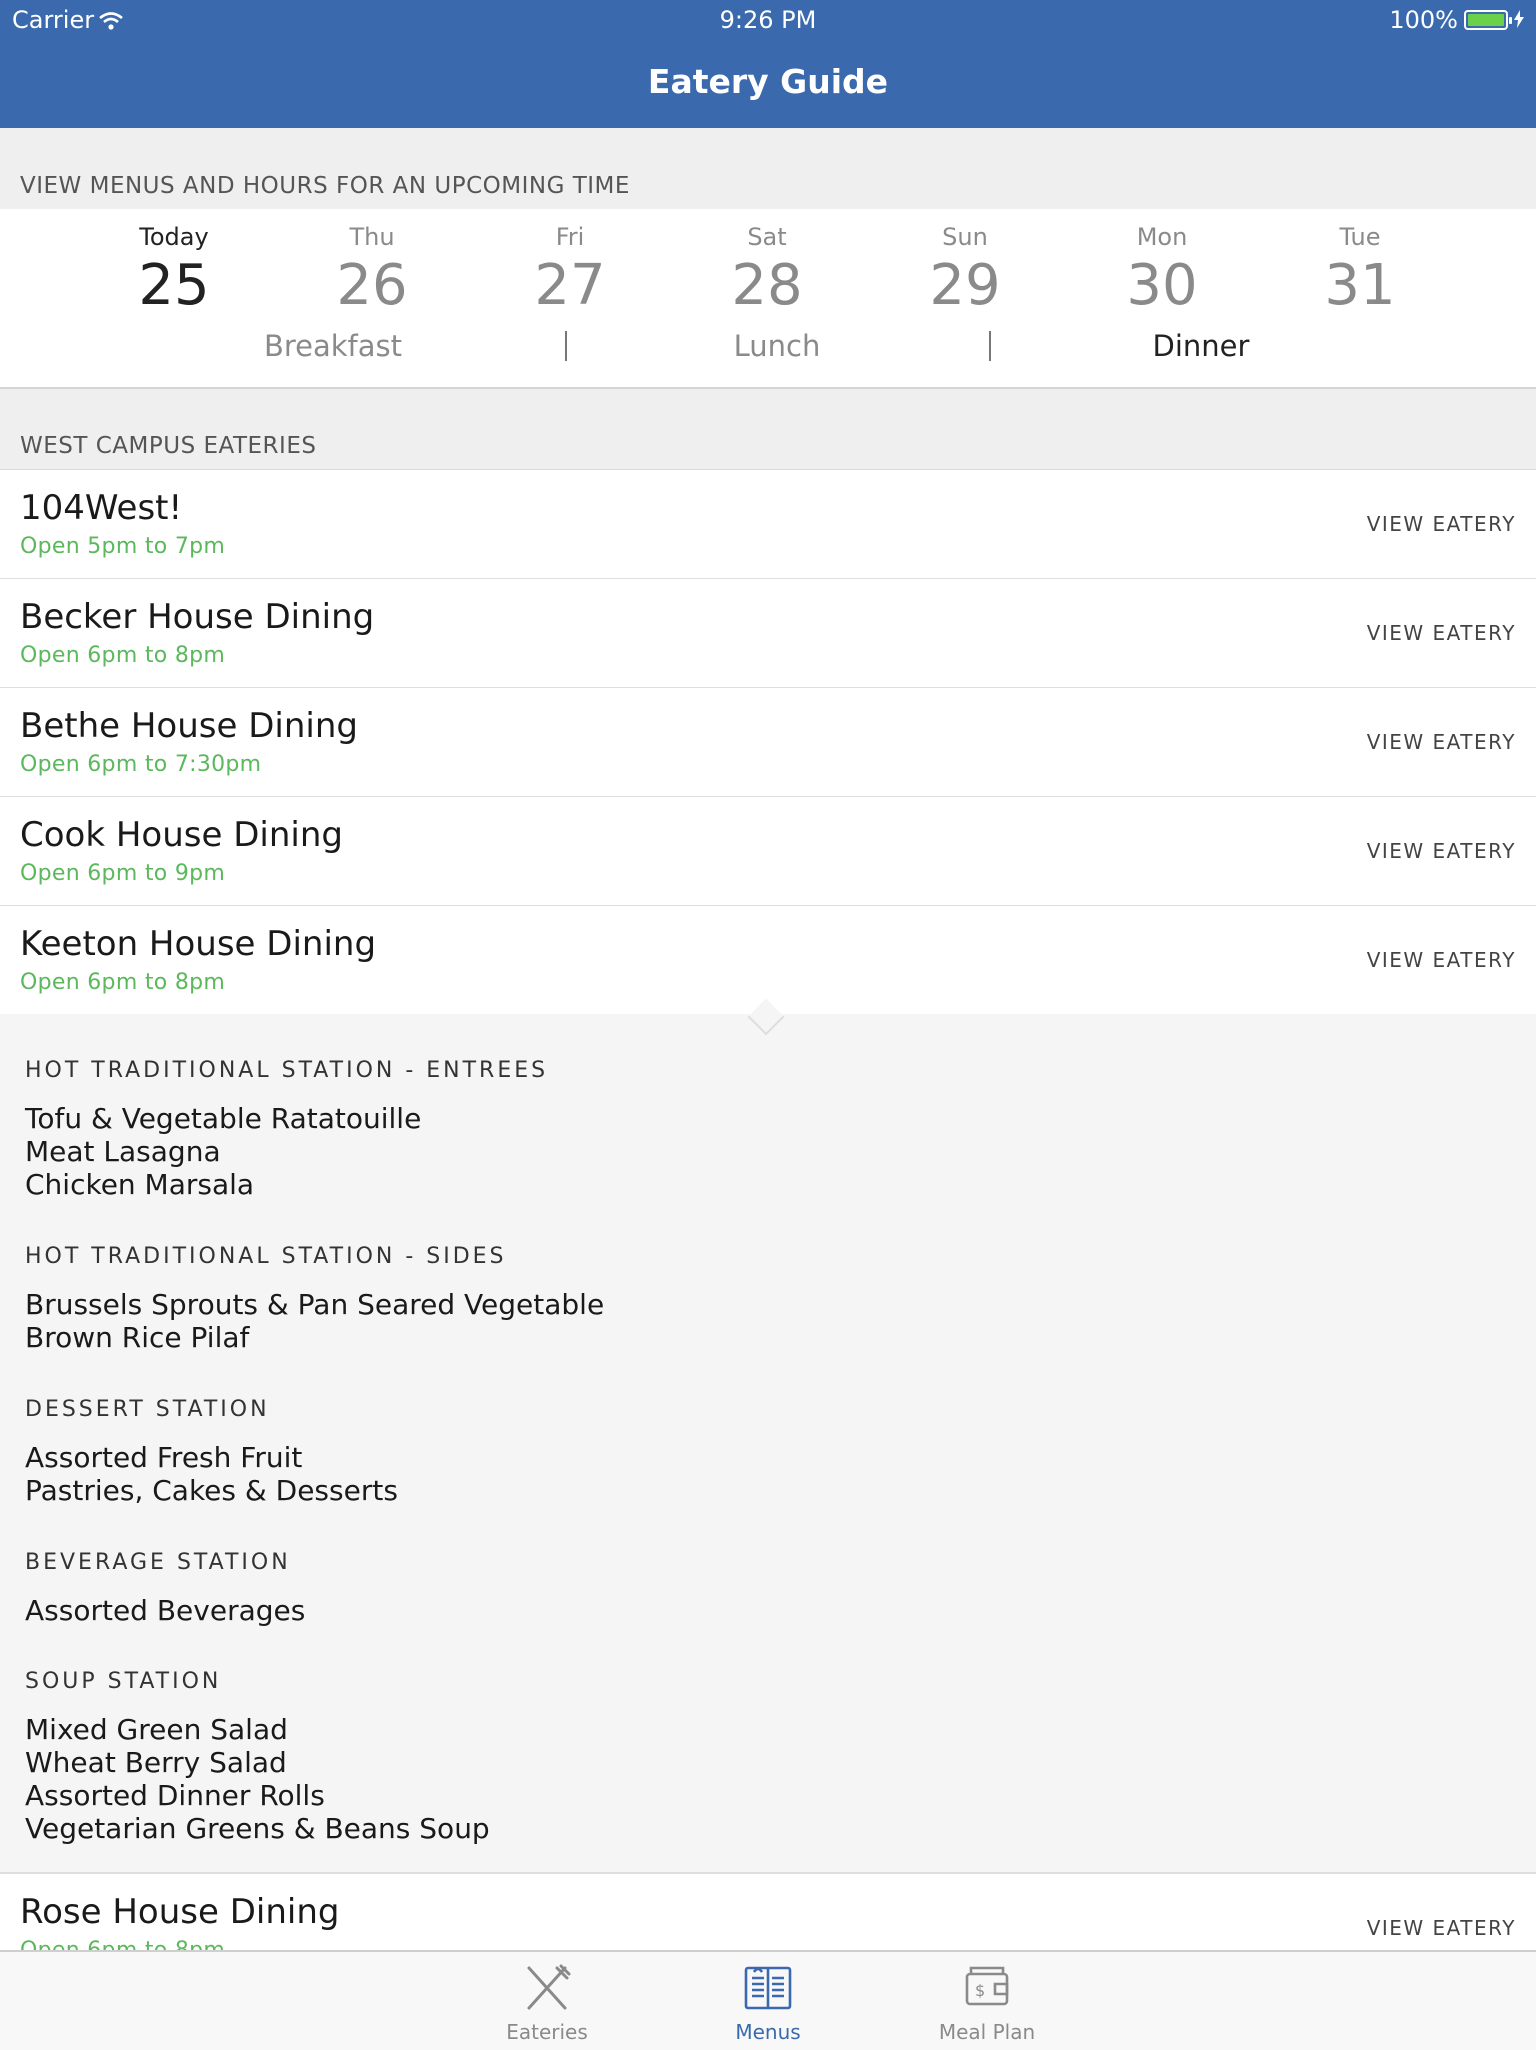  I want to click on station-title: SOUP STATION, so click(123, 1681).